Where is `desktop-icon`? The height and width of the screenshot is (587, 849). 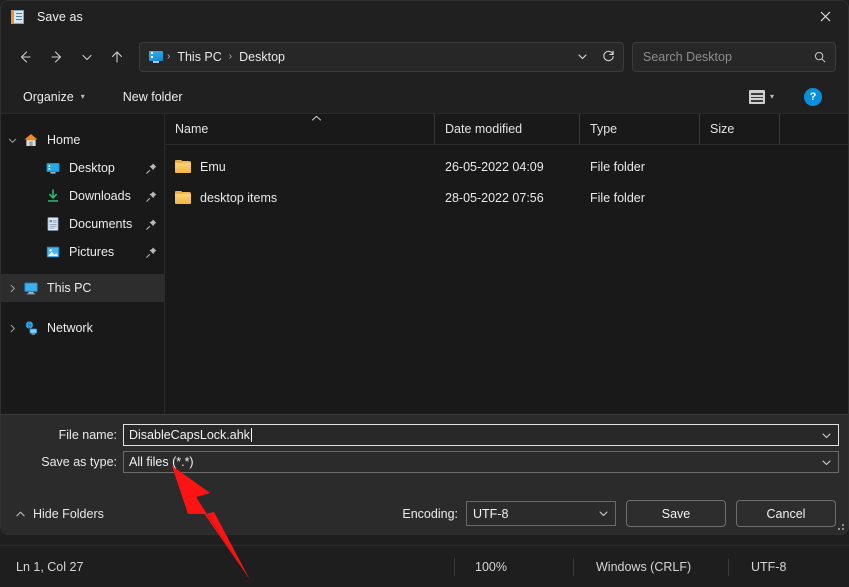
desktop-icon is located at coordinates (53, 168).